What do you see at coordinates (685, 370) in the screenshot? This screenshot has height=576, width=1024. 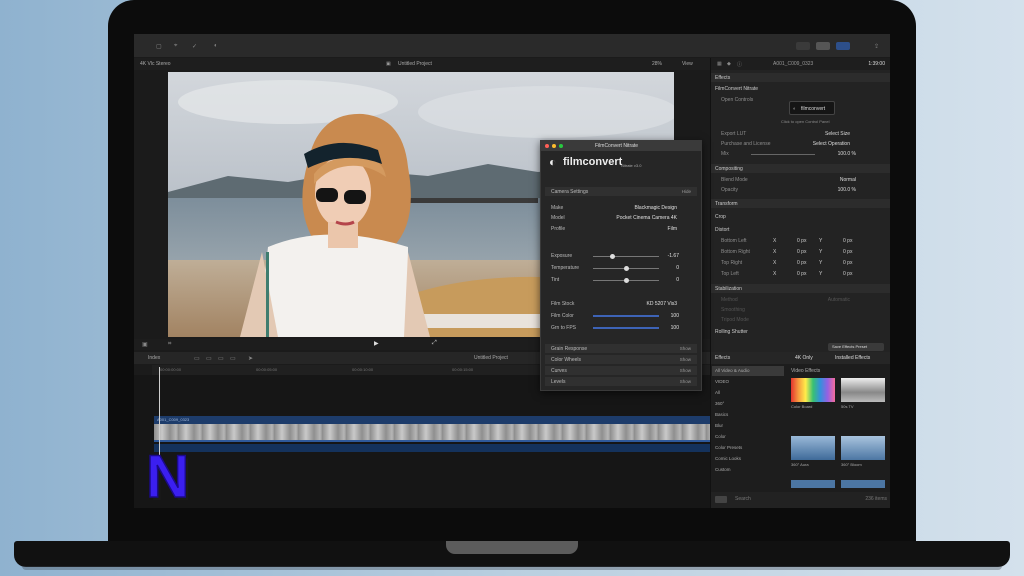 I see `curves-show: Show` at bounding box center [685, 370].